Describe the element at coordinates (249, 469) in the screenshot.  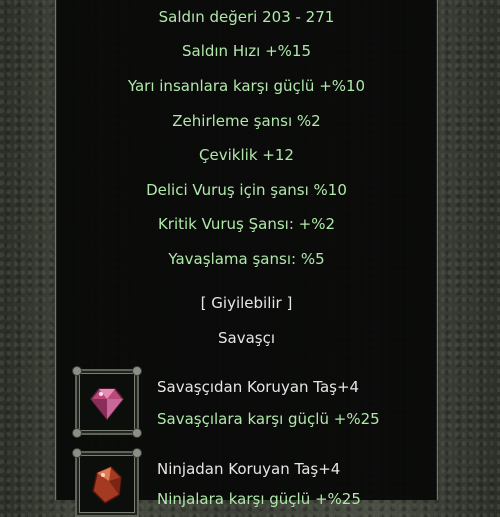
I see `socket-2-name: Ninjadan Koruyan Taş+4` at that location.